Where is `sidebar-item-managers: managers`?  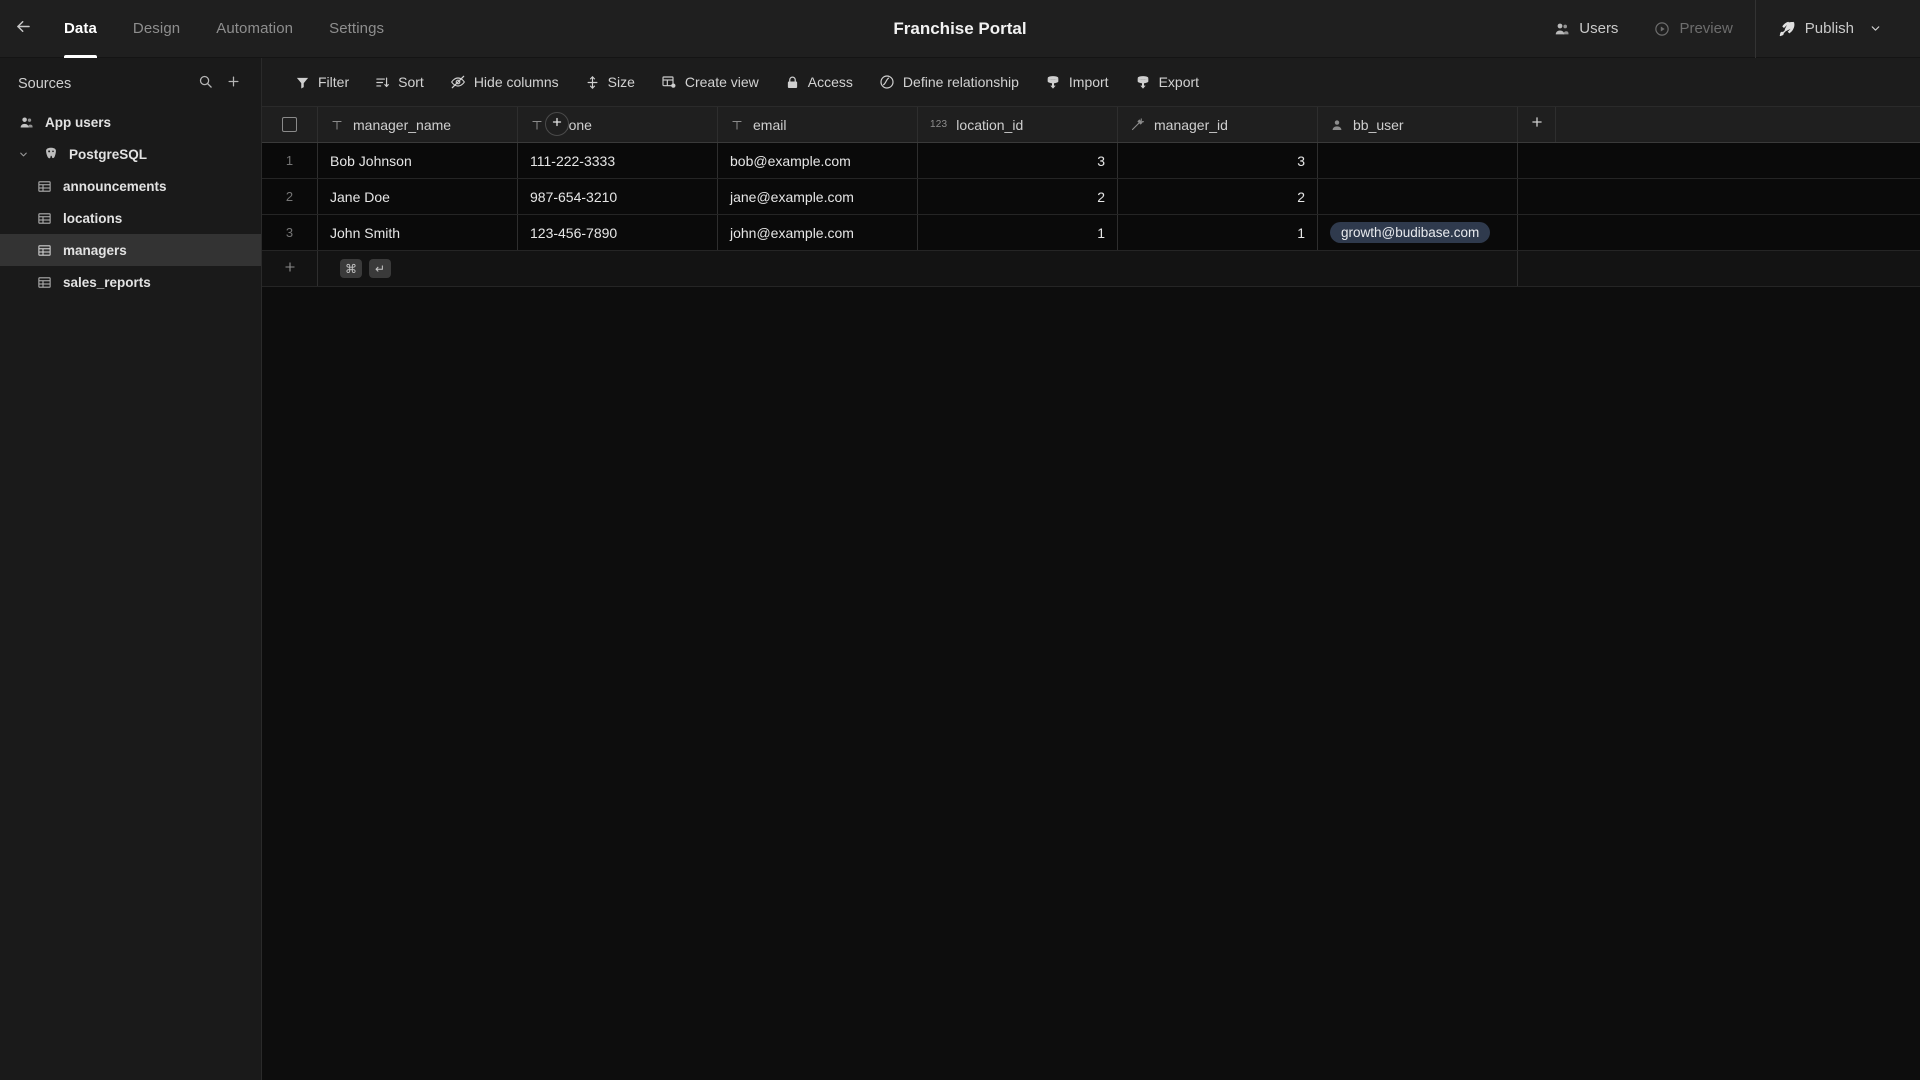
sidebar-item-managers: managers is located at coordinates (130, 250).